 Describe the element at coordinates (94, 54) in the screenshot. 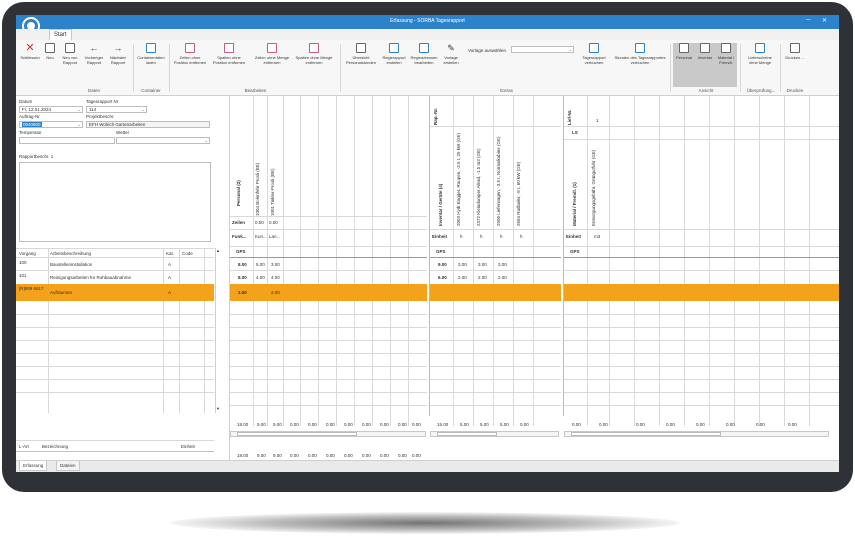

I see `vorheriger-rapport-button: ← Vorheriger Rapport` at that location.